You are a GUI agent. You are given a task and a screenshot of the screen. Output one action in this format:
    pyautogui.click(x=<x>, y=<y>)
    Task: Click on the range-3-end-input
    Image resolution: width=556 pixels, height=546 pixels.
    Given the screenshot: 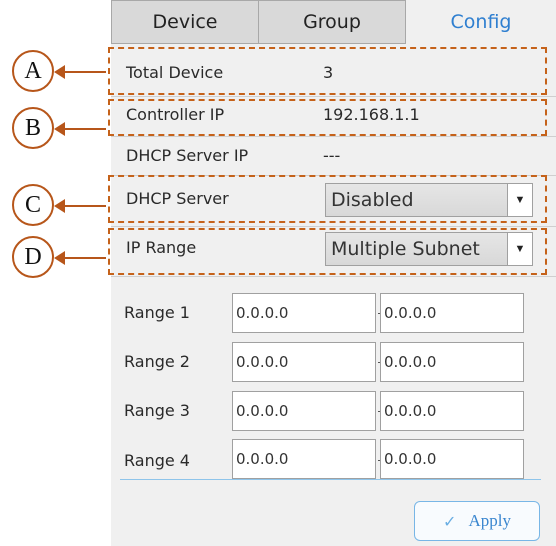 What is the action you would take?
    pyautogui.click(x=452, y=411)
    